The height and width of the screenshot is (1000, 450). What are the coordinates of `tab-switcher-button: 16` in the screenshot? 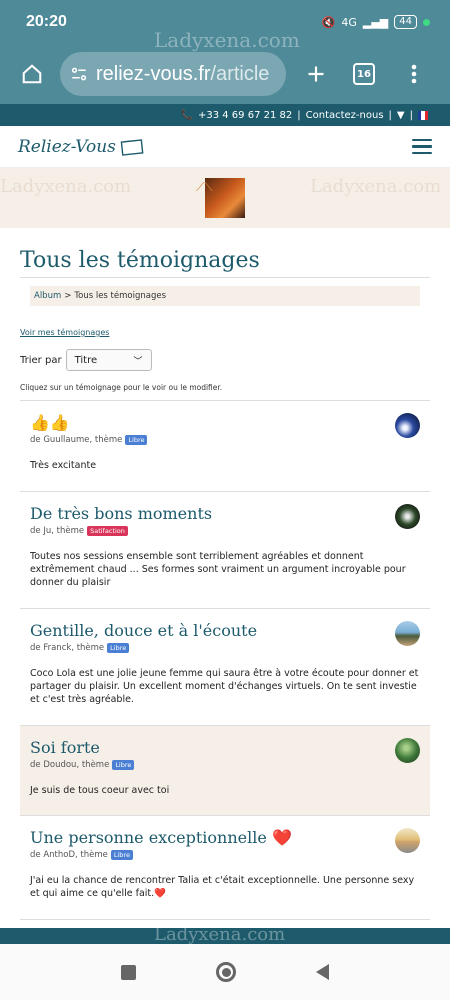 It's located at (364, 74).